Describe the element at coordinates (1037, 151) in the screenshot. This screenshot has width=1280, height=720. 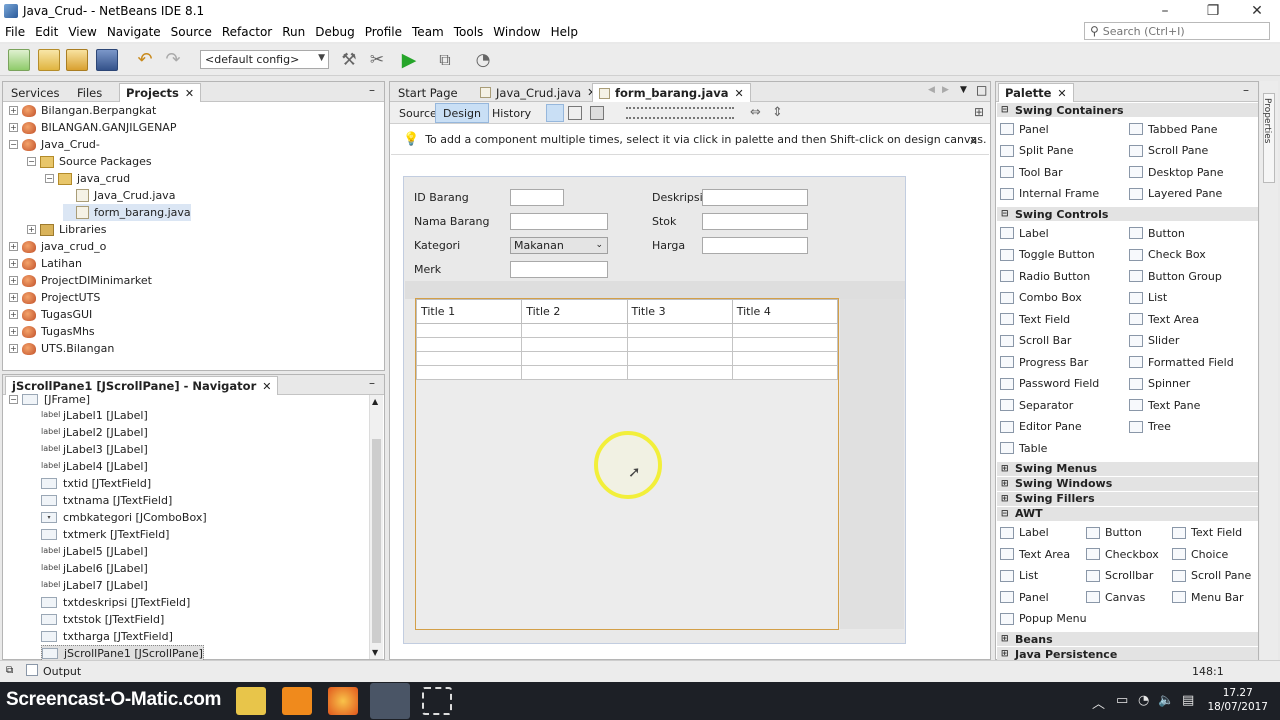
I see `palette-item: Split Pane` at that location.